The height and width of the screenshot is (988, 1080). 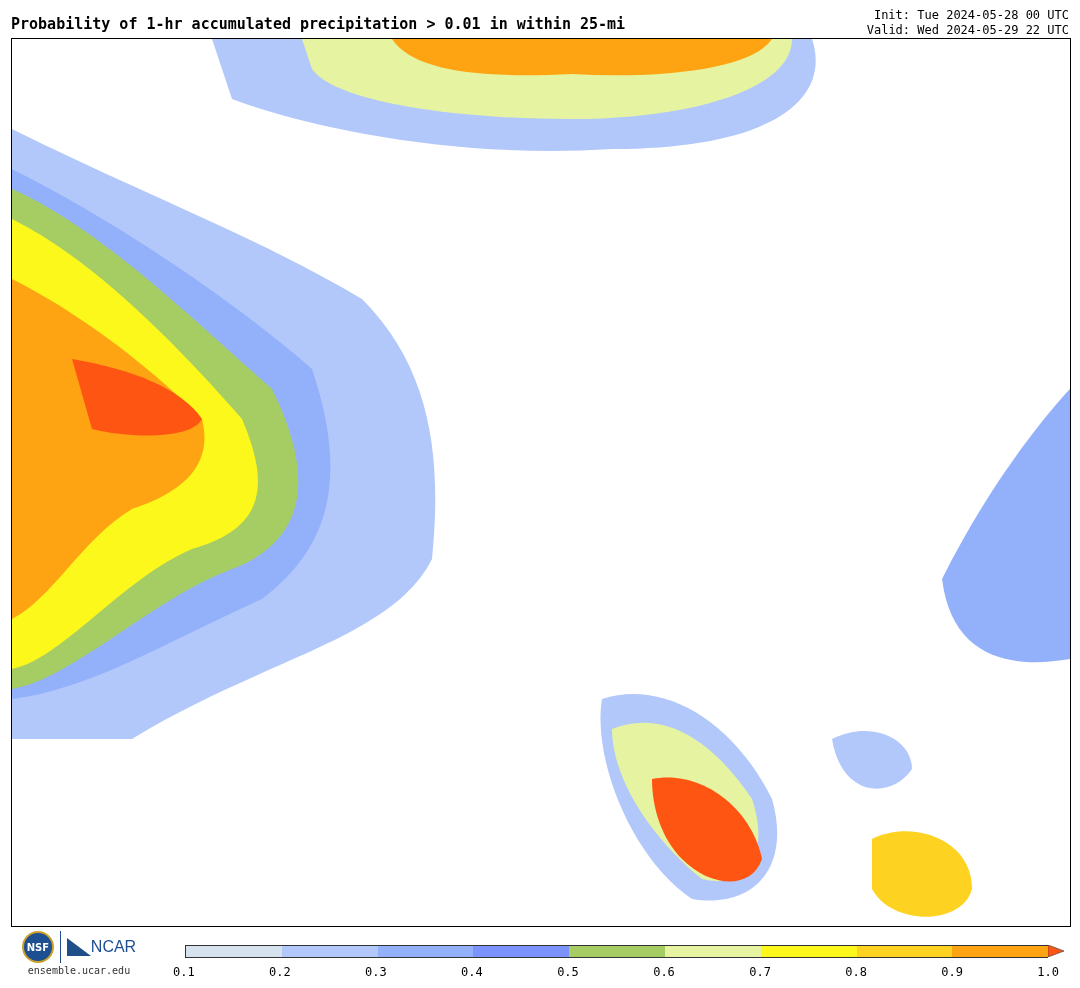 I want to click on tick-label: 0.9, so click(x=952, y=972).